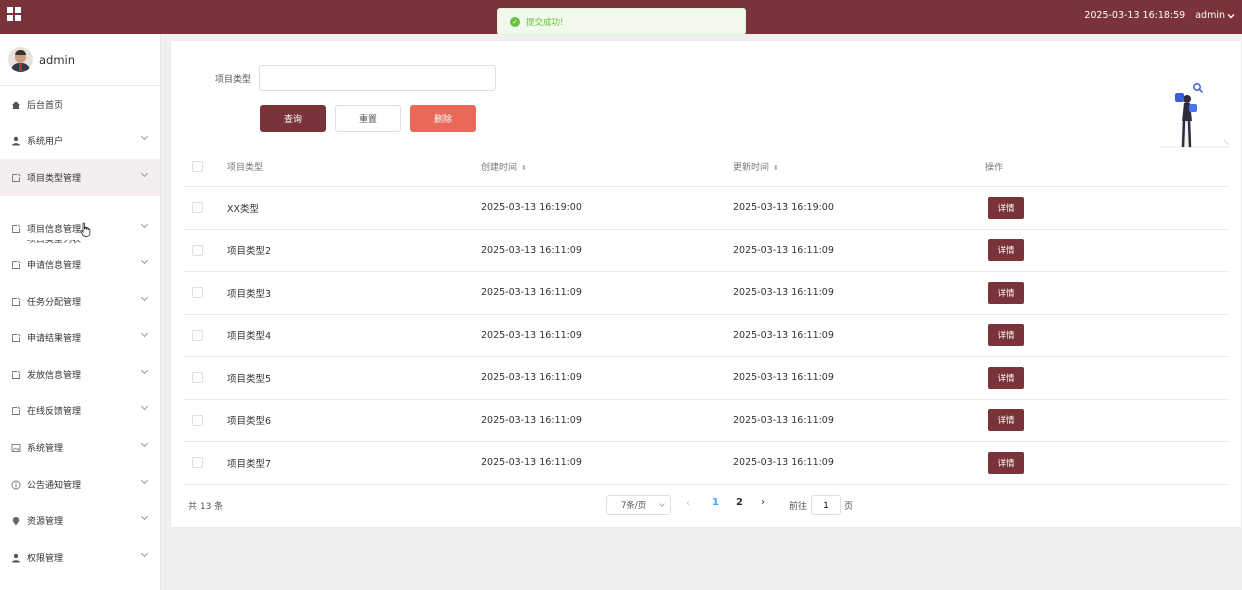  What do you see at coordinates (531, 208) in the screenshot?
I see `cell-created: 2025-03-13 16:19:00` at bounding box center [531, 208].